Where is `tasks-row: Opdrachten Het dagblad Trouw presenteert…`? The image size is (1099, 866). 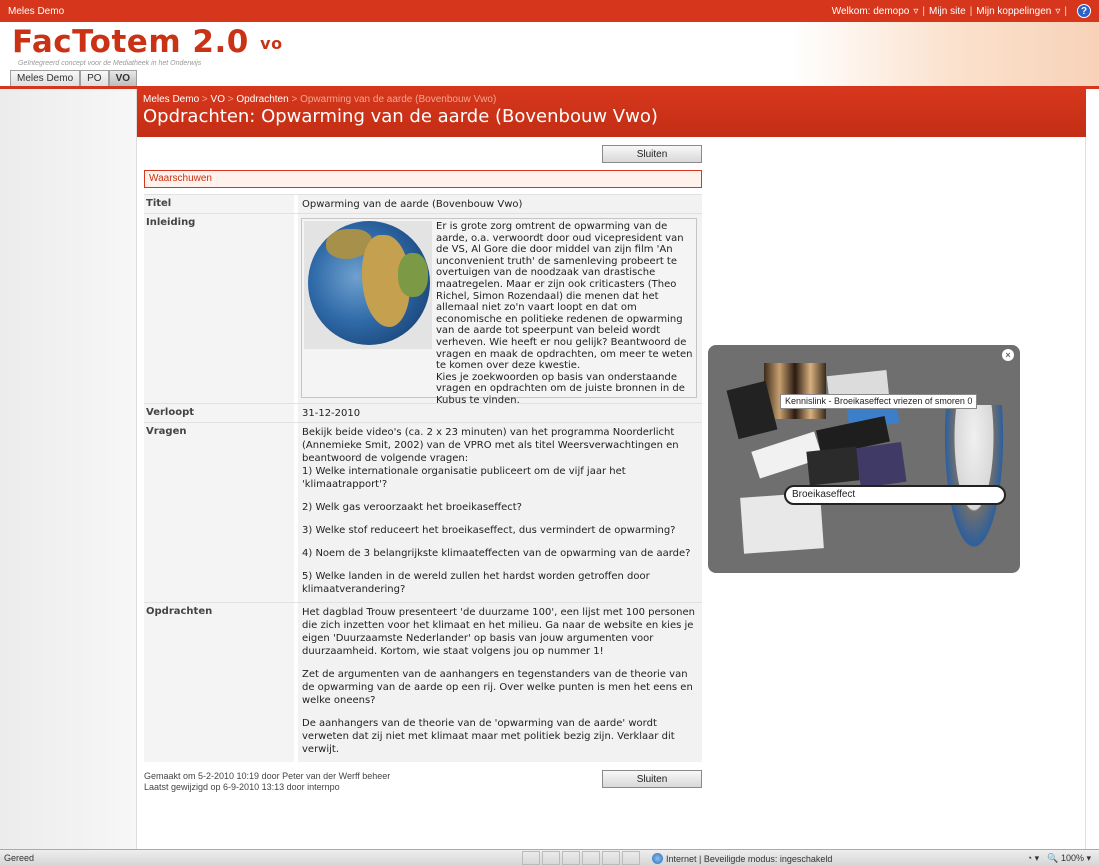
tasks-row: Opdrachten Het dagblad Trouw presenteert… is located at coordinates (423, 682).